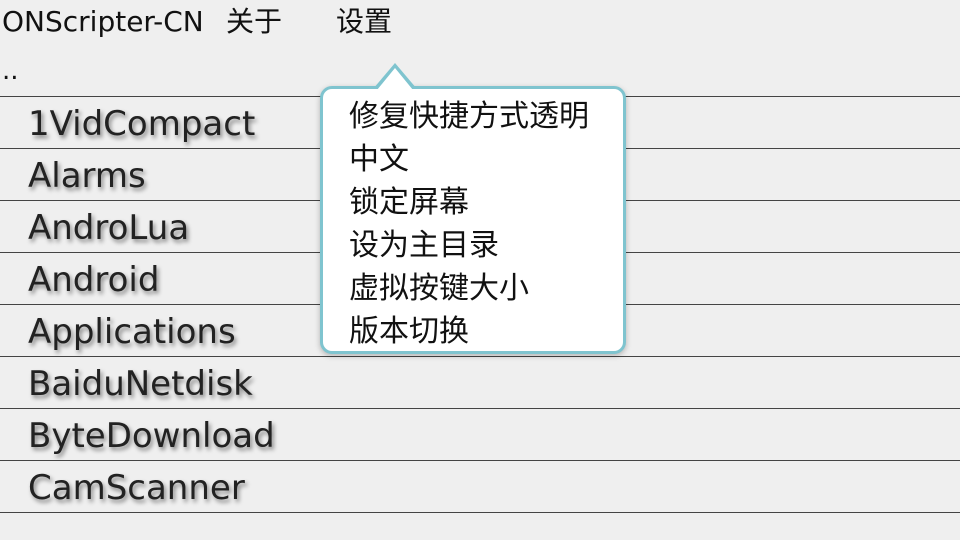  I want to click on file-row-label: BaiduNetdisk, so click(140, 384).